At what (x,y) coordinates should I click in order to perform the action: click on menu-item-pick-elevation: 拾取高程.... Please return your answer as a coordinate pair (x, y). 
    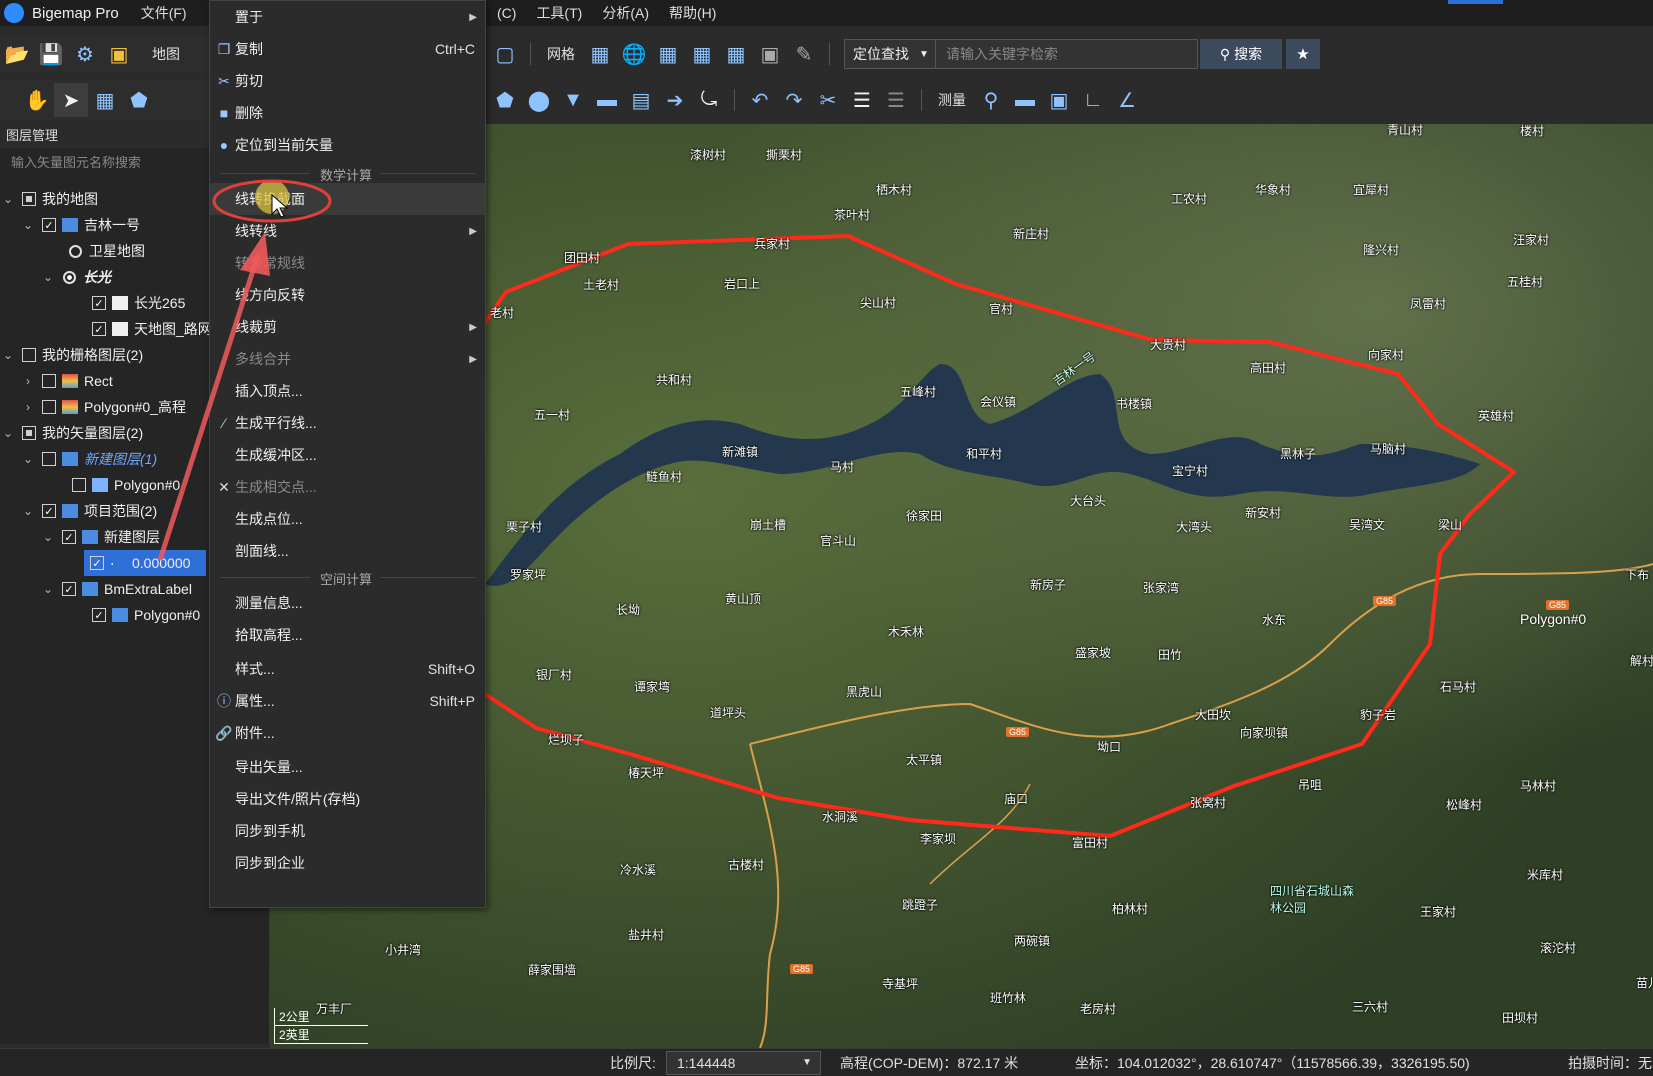
    Looking at the image, I should click on (347, 635).